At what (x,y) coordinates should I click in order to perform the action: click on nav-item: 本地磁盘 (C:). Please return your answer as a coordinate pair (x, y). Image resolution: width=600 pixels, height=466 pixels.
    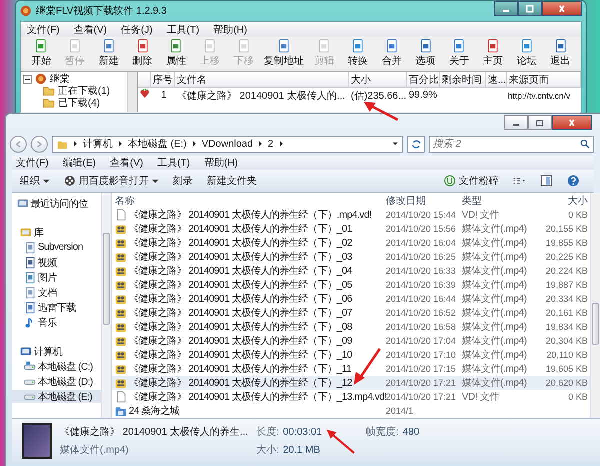
    Looking at the image, I should click on (56, 366).